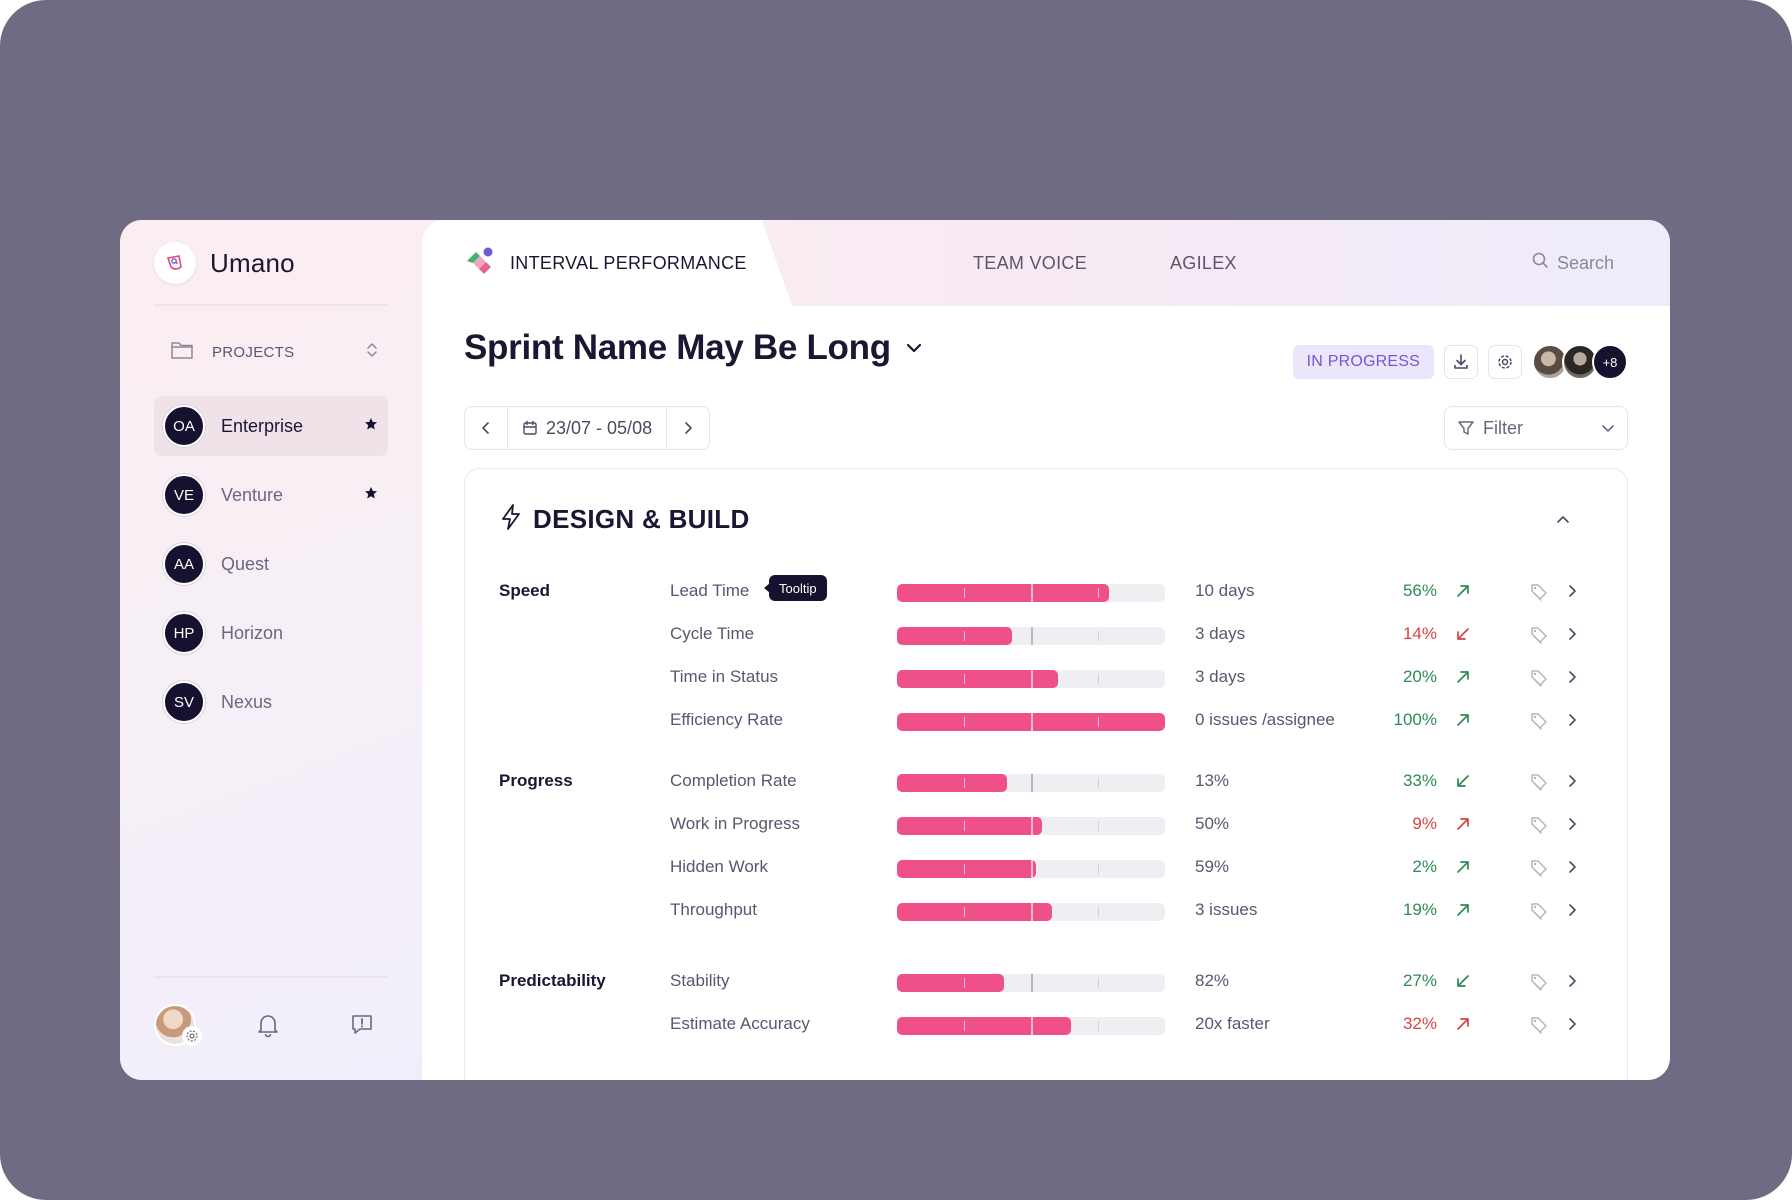 The width and height of the screenshot is (1792, 1200). What do you see at coordinates (362, 1026) in the screenshot?
I see `feedback-icon` at bounding box center [362, 1026].